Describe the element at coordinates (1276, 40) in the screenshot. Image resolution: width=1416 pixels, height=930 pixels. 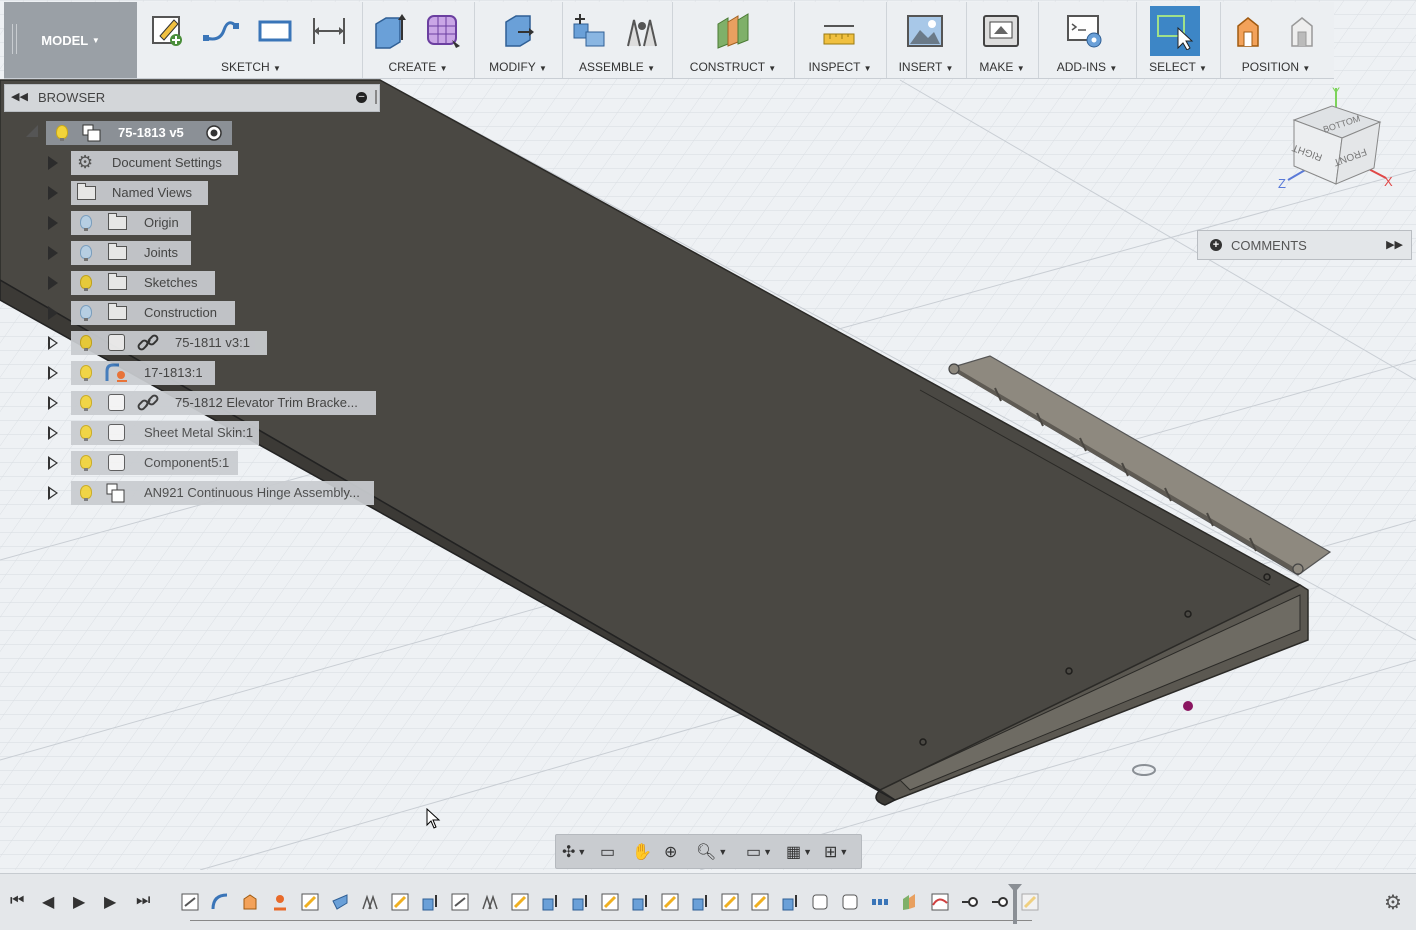
I see `position-group: POSITION ▼` at that location.